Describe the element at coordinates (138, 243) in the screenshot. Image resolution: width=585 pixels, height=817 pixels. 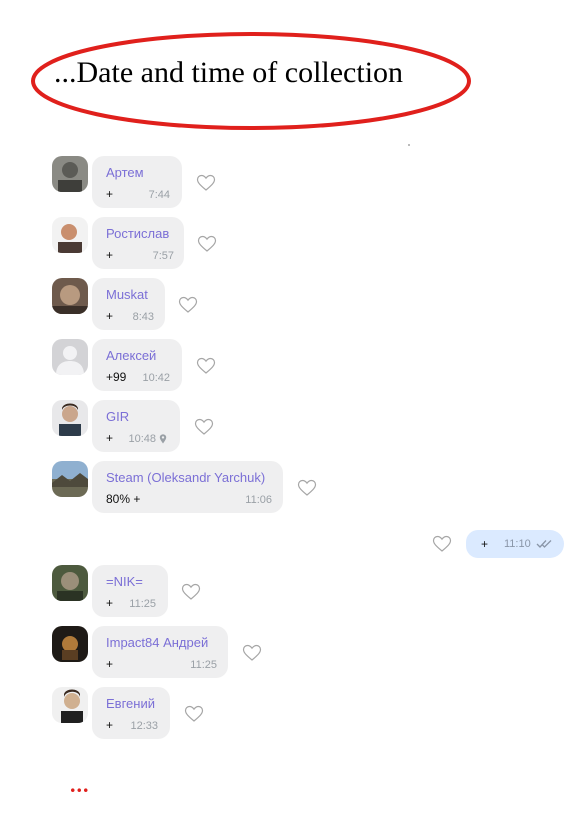
I see `message-bubble: Ростислав +7:57` at that location.